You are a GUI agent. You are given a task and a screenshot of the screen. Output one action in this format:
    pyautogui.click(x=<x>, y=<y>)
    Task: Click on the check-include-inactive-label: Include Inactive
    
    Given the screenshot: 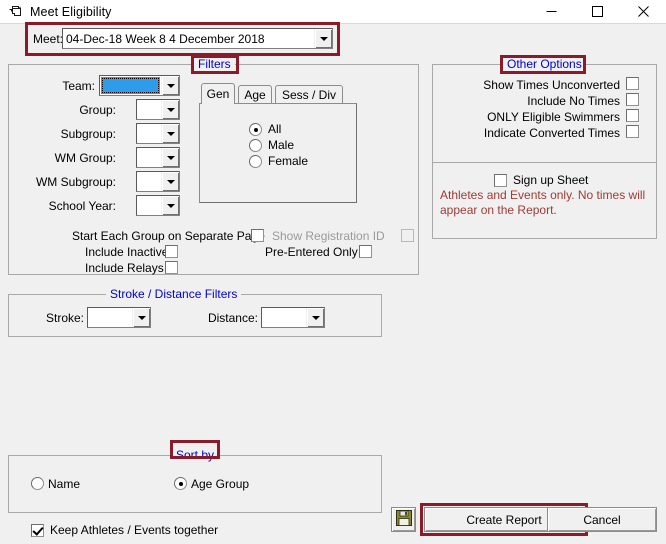 What is the action you would take?
    pyautogui.click(x=127, y=252)
    